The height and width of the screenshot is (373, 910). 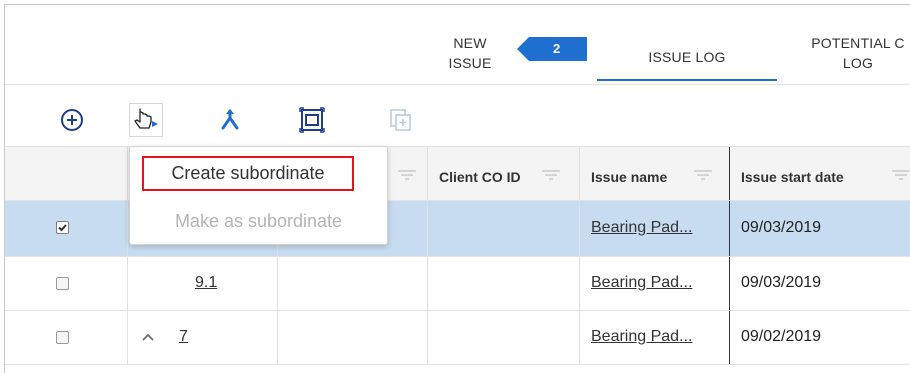 What do you see at coordinates (470, 43) in the screenshot?
I see `tab-new-issue-line1: NEW` at bounding box center [470, 43].